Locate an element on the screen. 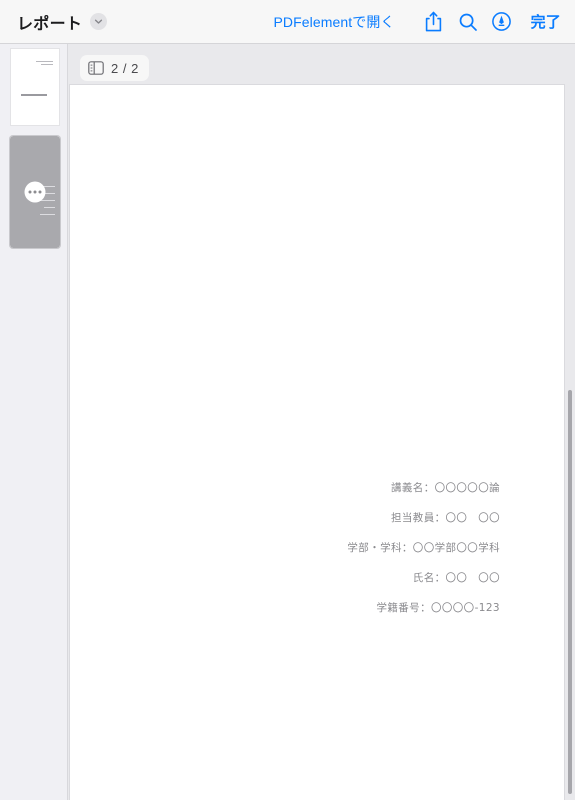 The image size is (575, 800). toolbar-left-group: レポート is located at coordinates (54, 22).